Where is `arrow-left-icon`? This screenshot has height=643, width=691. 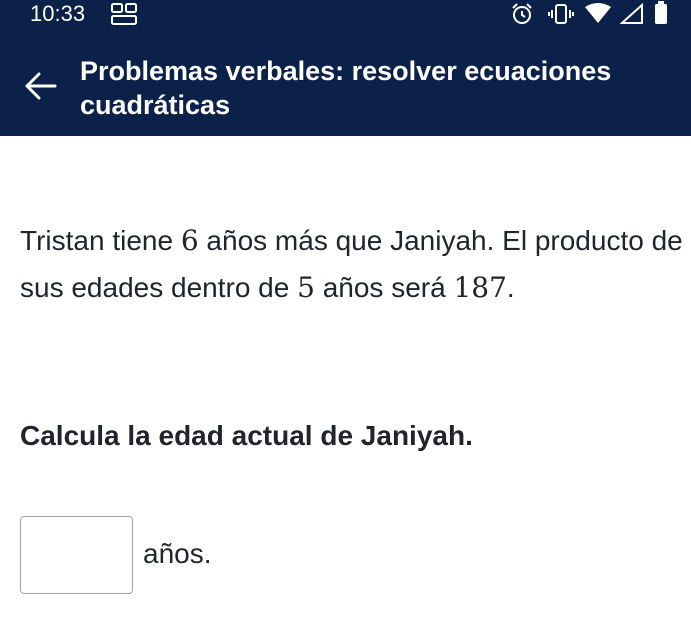
arrow-left-icon is located at coordinates (40, 88).